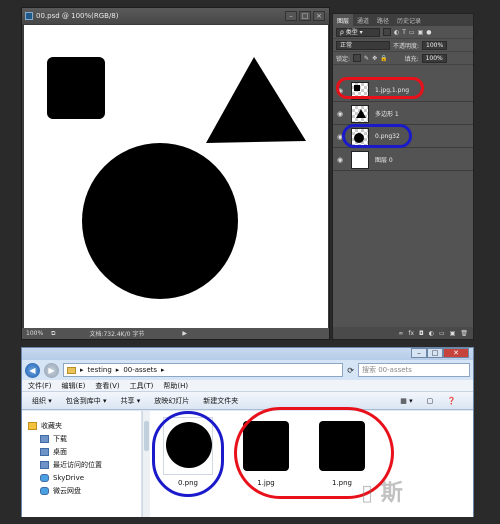  I want to click on sidebar-item-desktop: 桌面, so click(81, 451).